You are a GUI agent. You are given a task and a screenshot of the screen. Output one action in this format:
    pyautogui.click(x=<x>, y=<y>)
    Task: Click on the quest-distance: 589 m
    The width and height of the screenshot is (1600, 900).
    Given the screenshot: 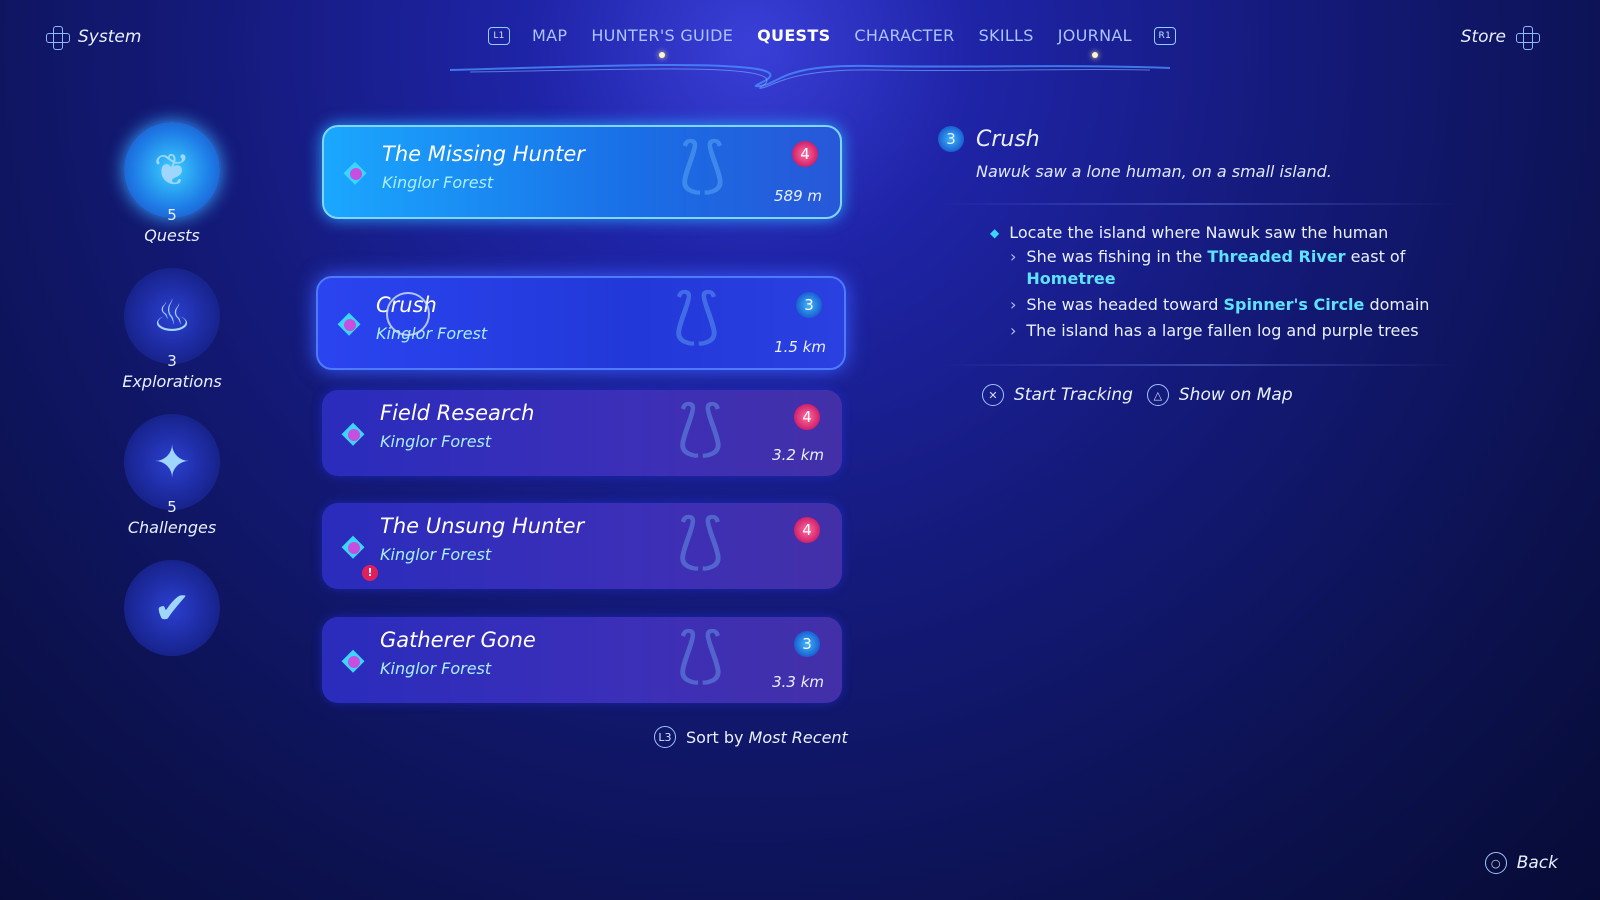 What is the action you would take?
    pyautogui.click(x=797, y=196)
    